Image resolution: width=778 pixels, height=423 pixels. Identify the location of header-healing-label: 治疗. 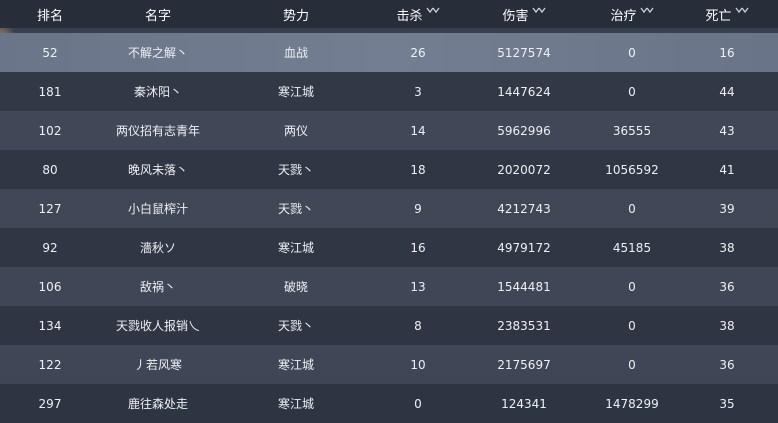
(623, 16).